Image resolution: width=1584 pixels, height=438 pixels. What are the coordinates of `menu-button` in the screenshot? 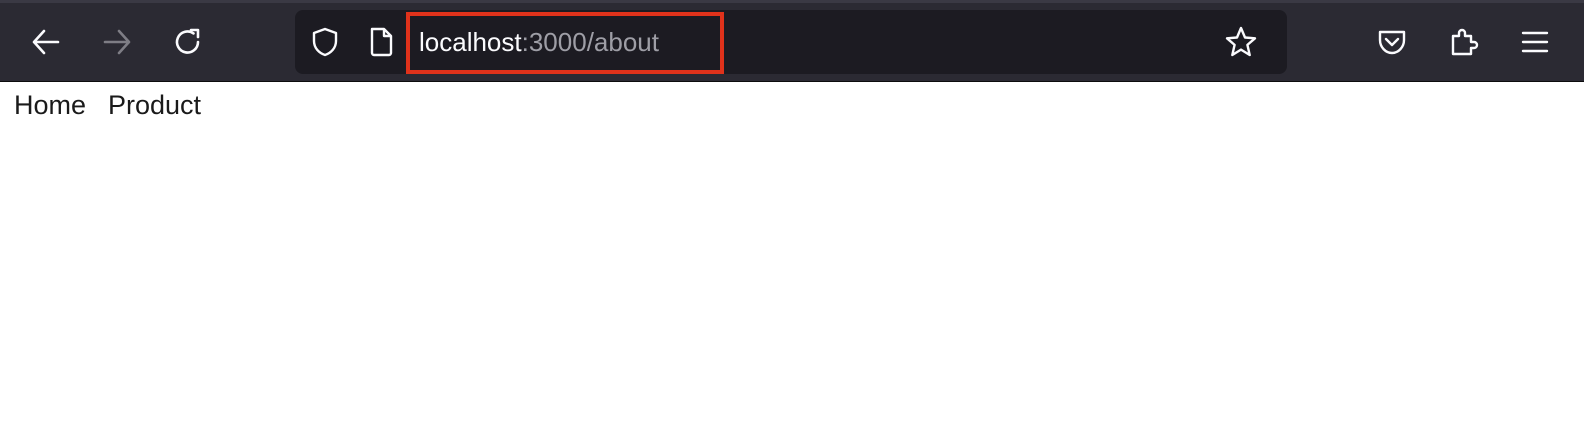 It's located at (1535, 42).